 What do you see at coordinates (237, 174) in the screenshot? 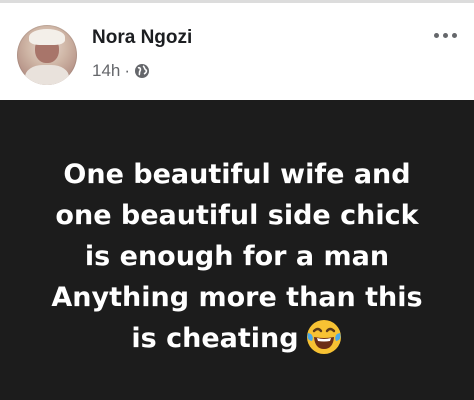
I see `post-text-line: One beautiful wife and` at bounding box center [237, 174].